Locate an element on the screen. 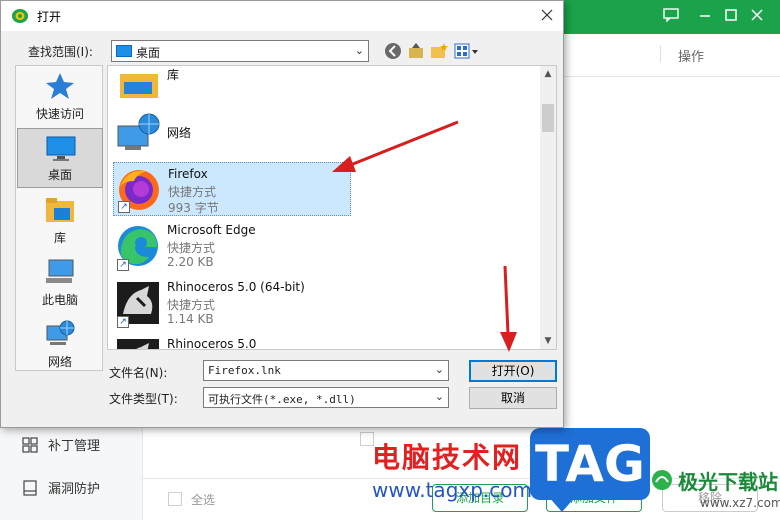  file-name: Rhinoceros 5.0 (64-bit) is located at coordinates (236, 287).